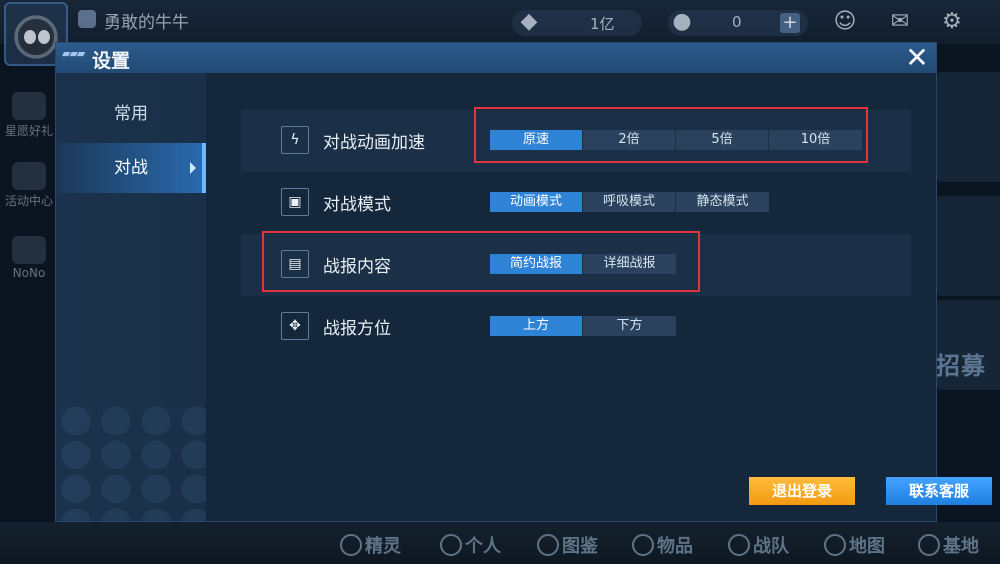 Image resolution: width=1000 pixels, height=564 pixels. I want to click on codex-icon, so click(548, 545).